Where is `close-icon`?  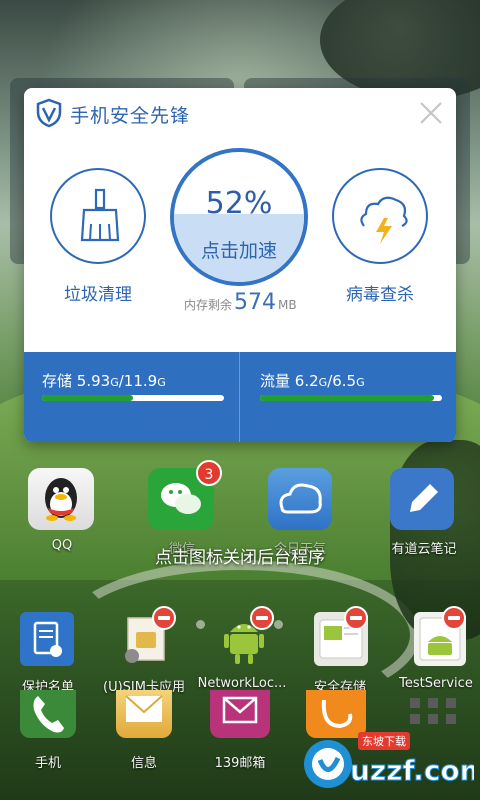 close-icon is located at coordinates (431, 113).